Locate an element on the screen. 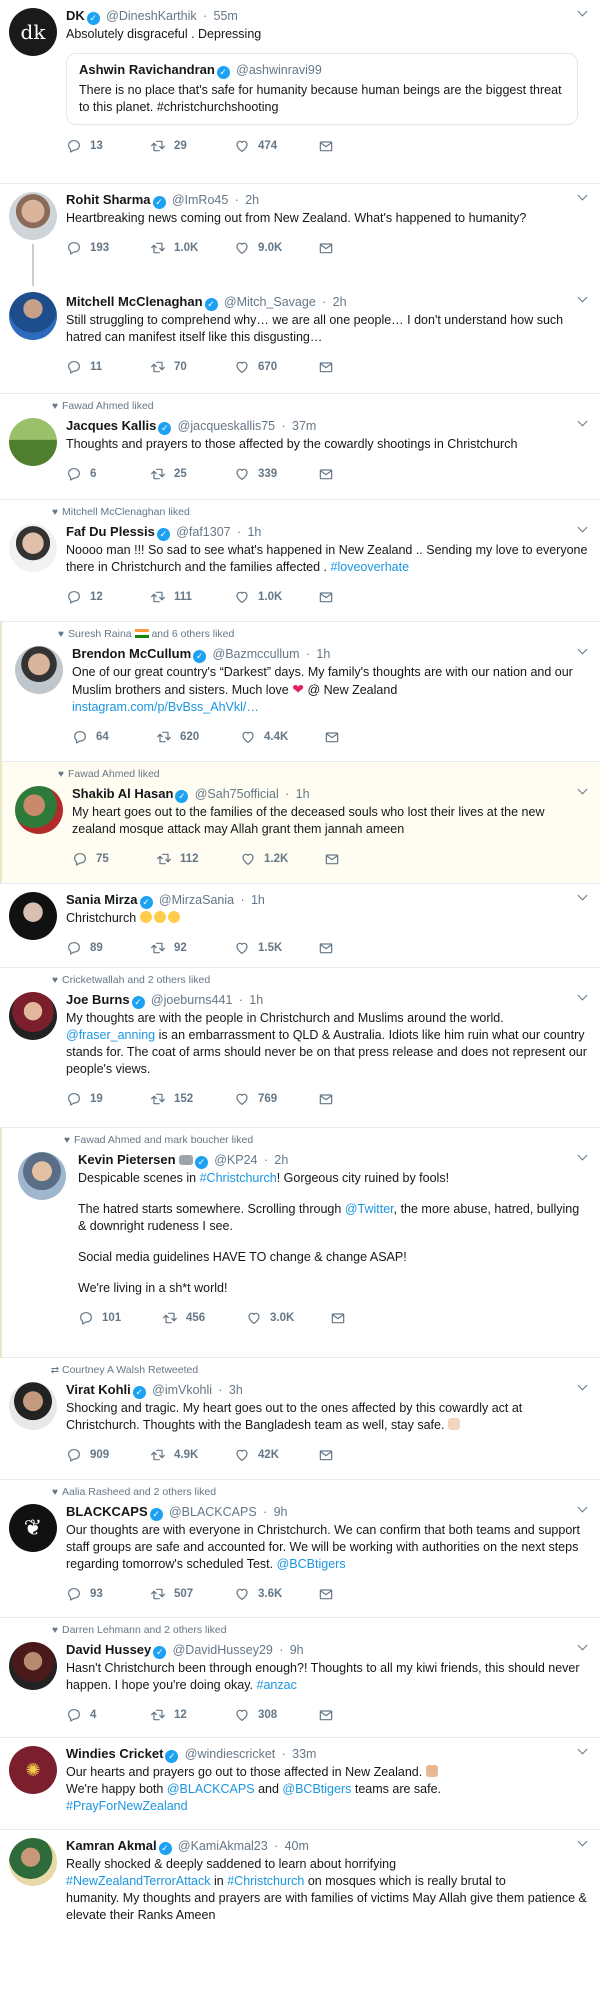 This screenshot has width=600, height=2000. tweet-time: 37m is located at coordinates (304, 426).